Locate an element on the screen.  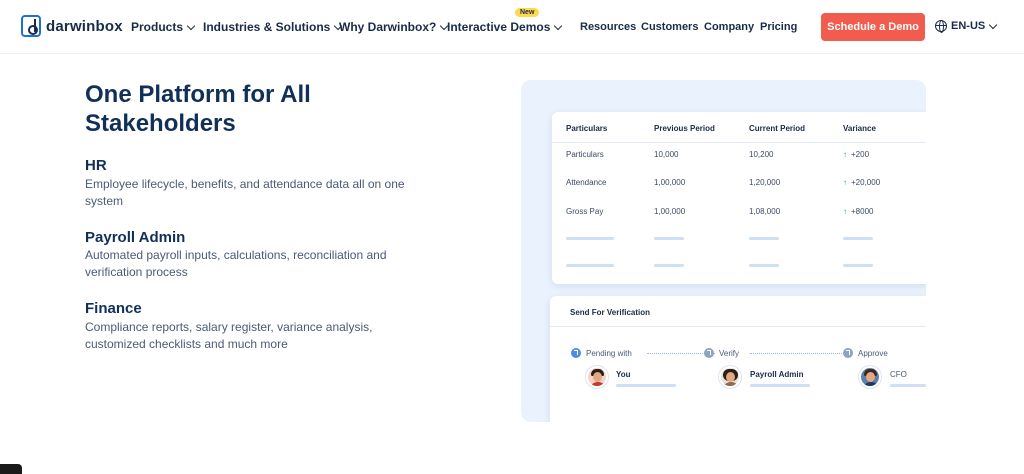
variance-value: +8000 is located at coordinates (862, 211).